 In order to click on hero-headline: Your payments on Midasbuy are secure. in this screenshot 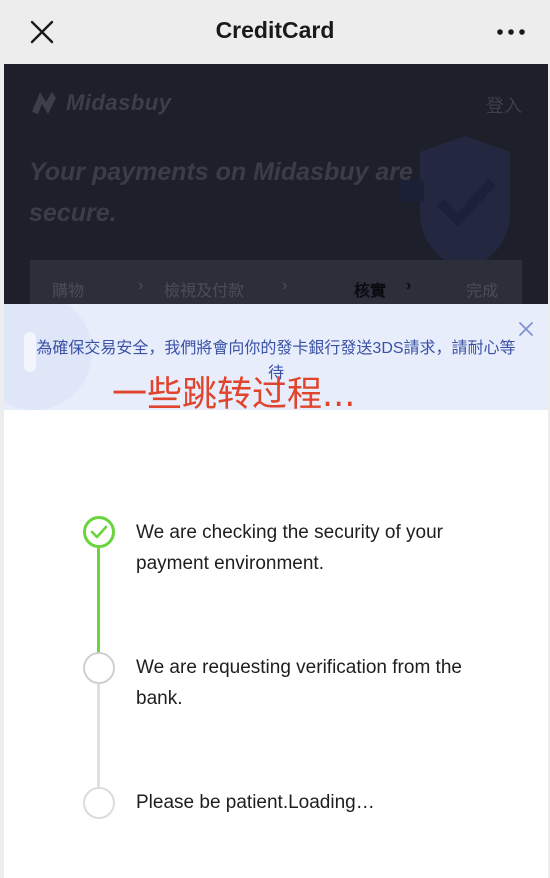, I will do `click(221, 192)`.